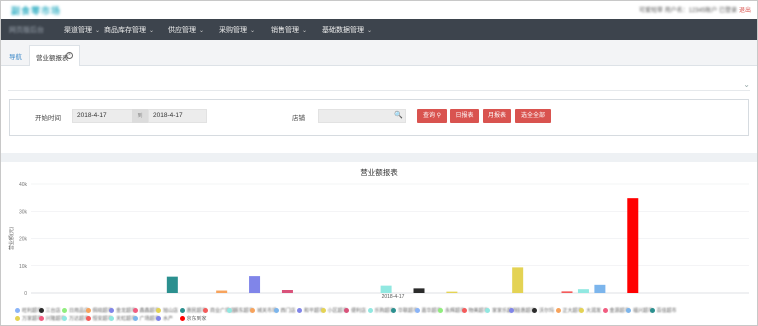 Image resolution: width=758 pixels, height=326 pixels. Describe the element at coordinates (379, 53) in the screenshot. I see `tab-strip: 导航 营业额报表 ×` at that location.